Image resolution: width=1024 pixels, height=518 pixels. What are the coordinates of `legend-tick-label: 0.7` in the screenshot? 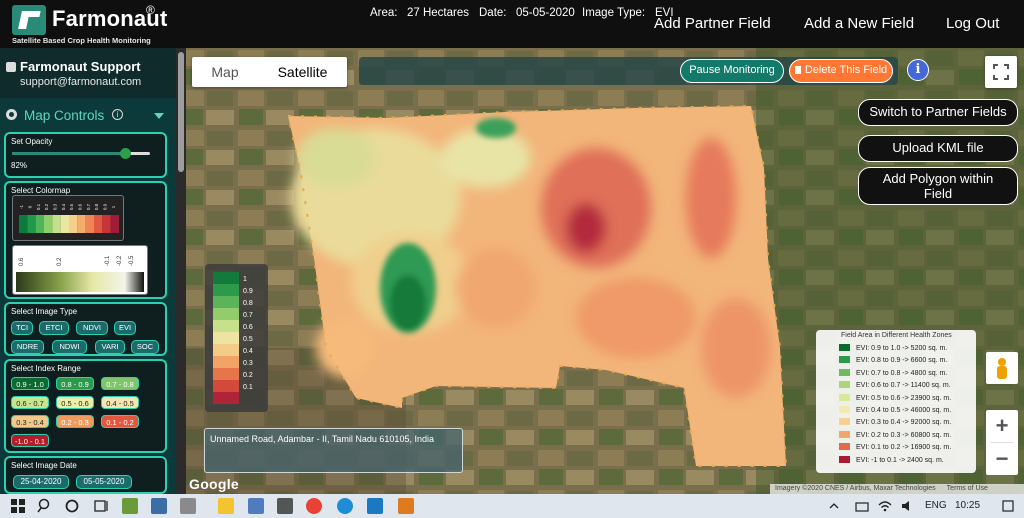 It's located at (248, 315).